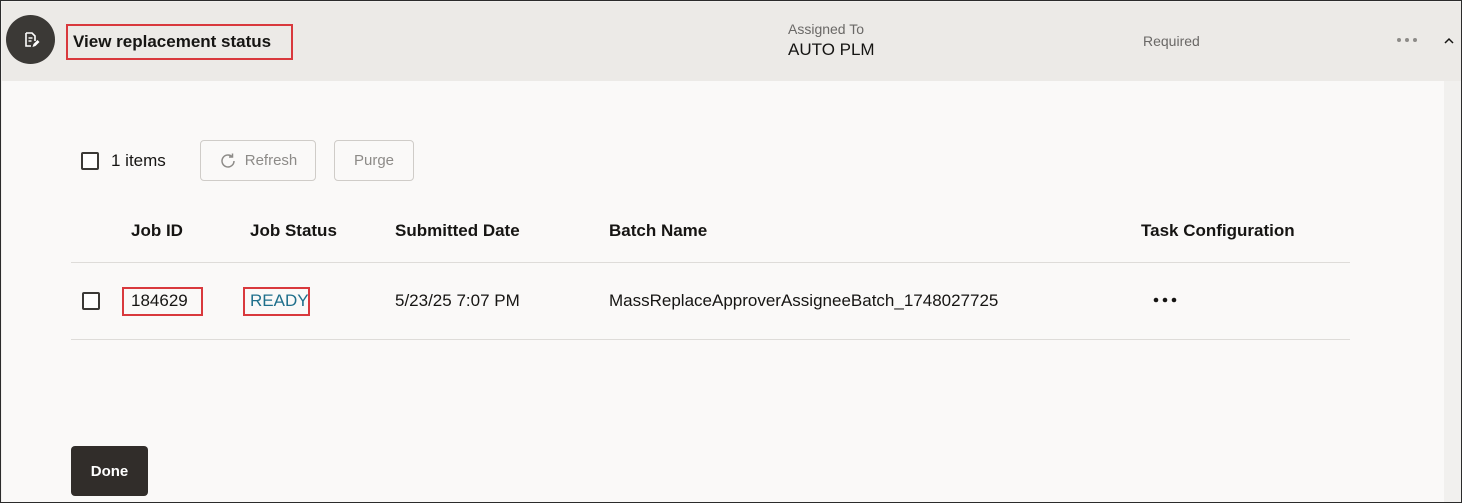 The width and height of the screenshot is (1462, 503). I want to click on task-title-highlight: View replacement status, so click(179, 42).